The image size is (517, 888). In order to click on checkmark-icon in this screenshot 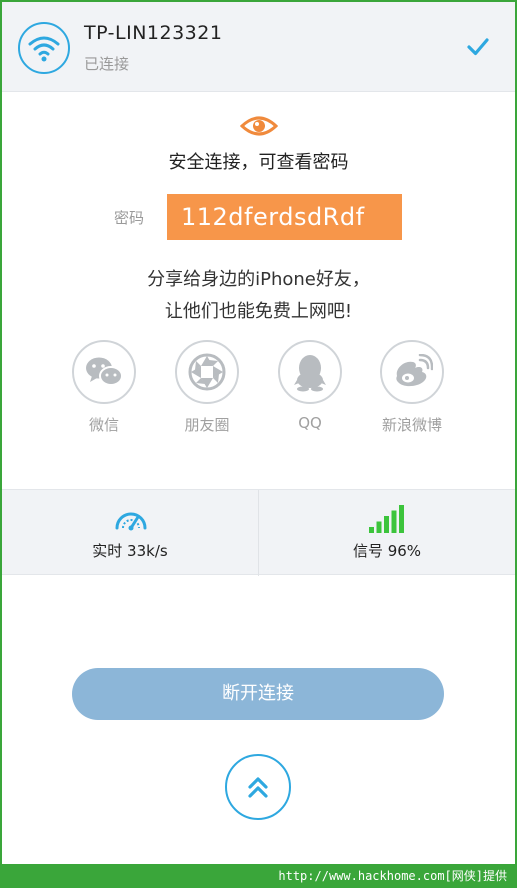, I will do `click(478, 47)`.